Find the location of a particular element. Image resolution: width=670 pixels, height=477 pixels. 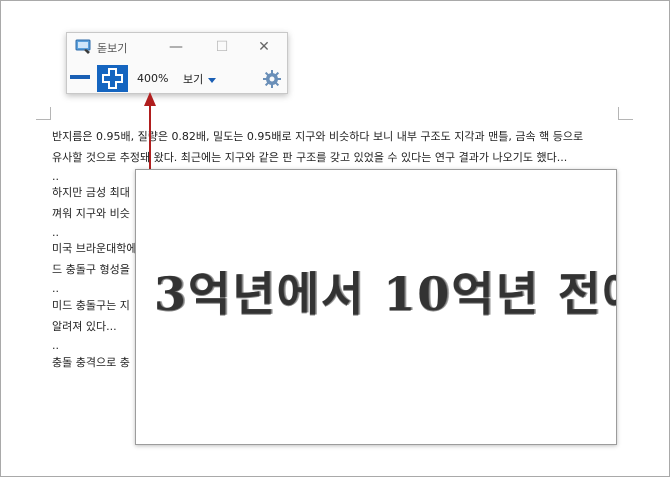

minimize-button: — is located at coordinates (176, 47).